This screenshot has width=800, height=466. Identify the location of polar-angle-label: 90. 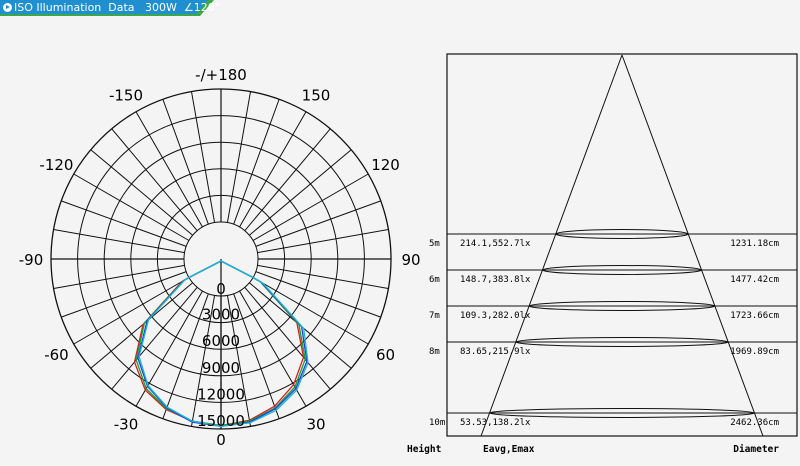
(410, 260).